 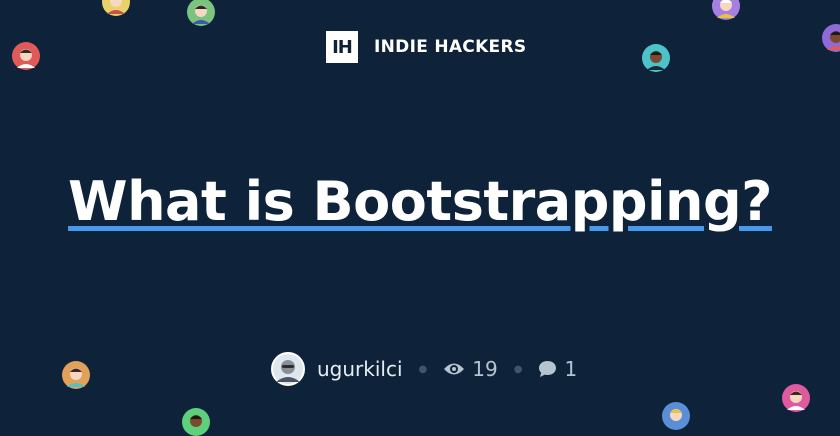 I want to click on comment-count: 1, so click(x=571, y=369).